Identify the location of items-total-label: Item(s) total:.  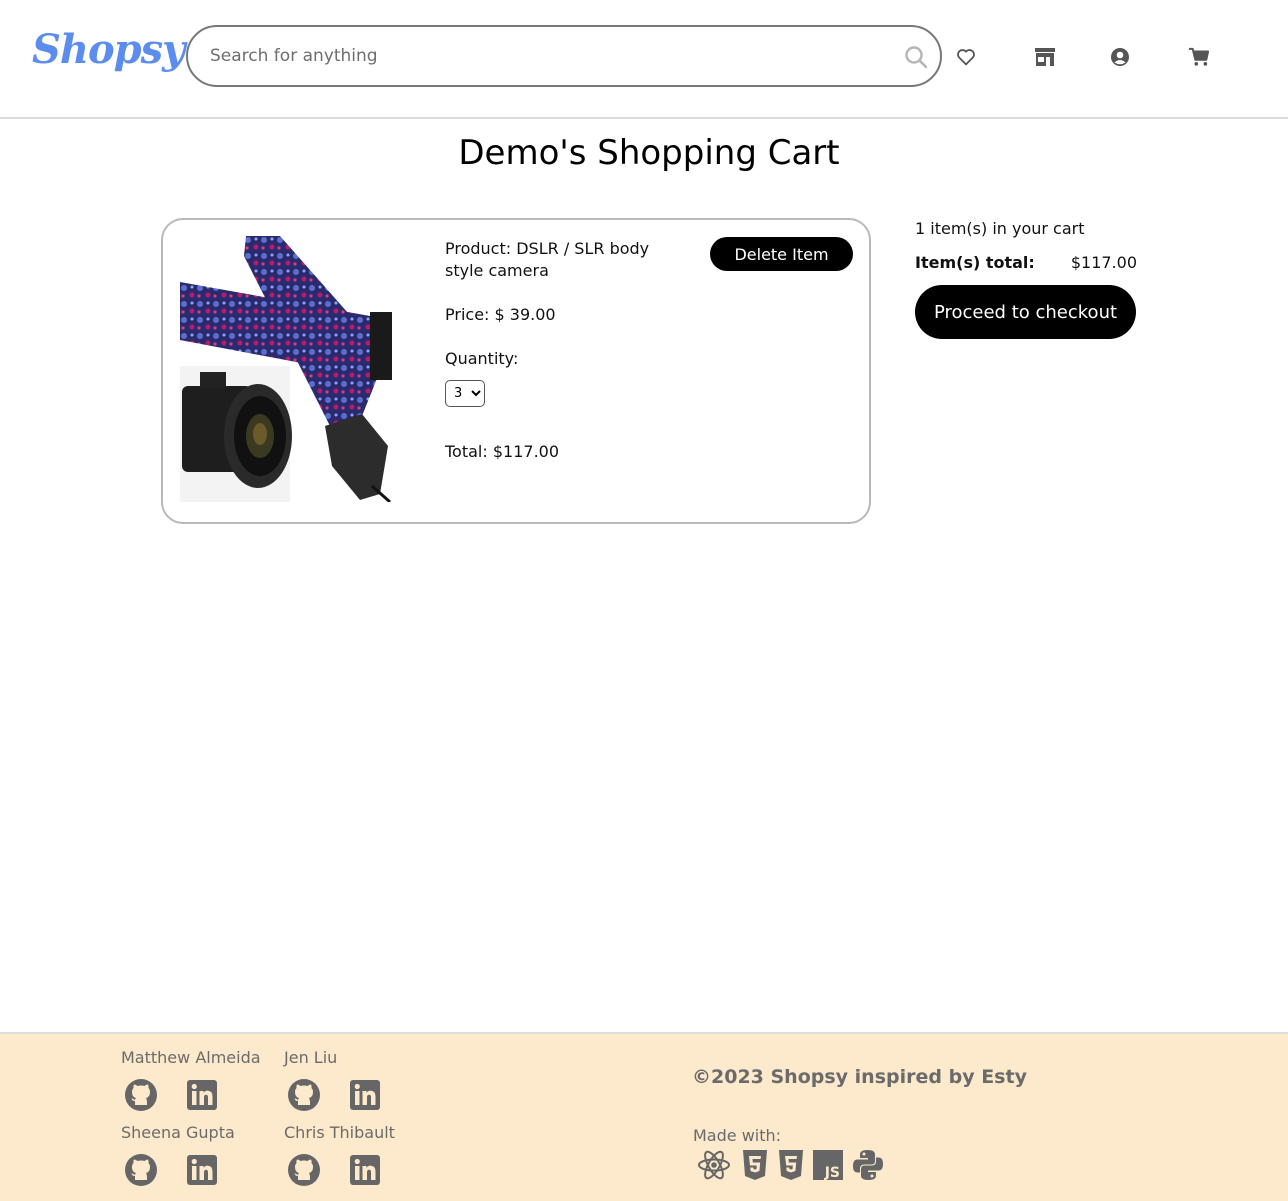
(975, 262).